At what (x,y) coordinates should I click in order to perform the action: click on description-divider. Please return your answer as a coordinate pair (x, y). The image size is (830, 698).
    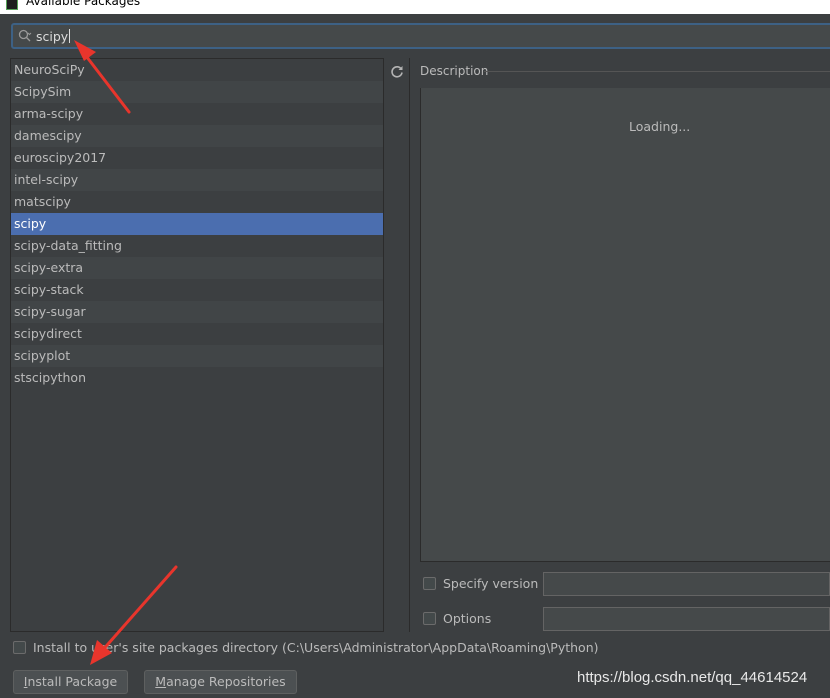
    Looking at the image, I should click on (657, 71).